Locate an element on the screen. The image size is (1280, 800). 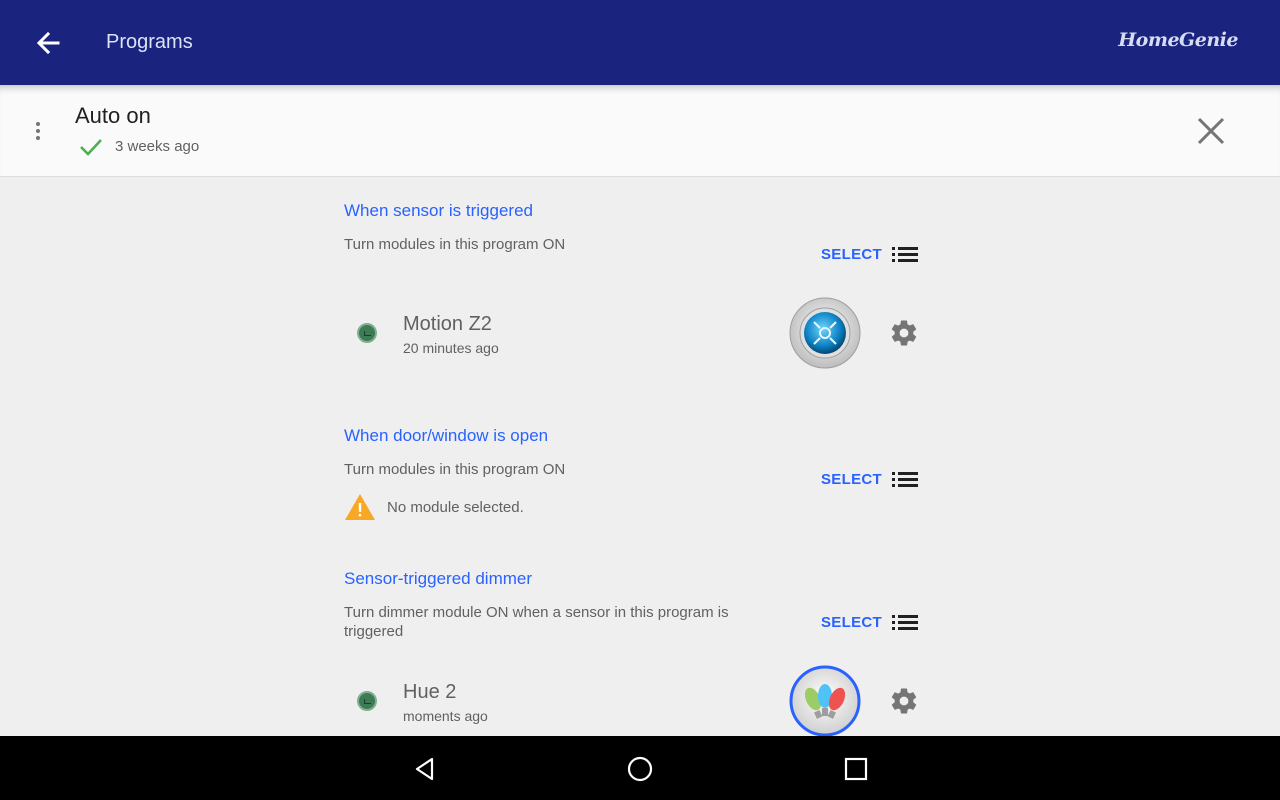
module-name: Motion Z2 is located at coordinates (447, 324).